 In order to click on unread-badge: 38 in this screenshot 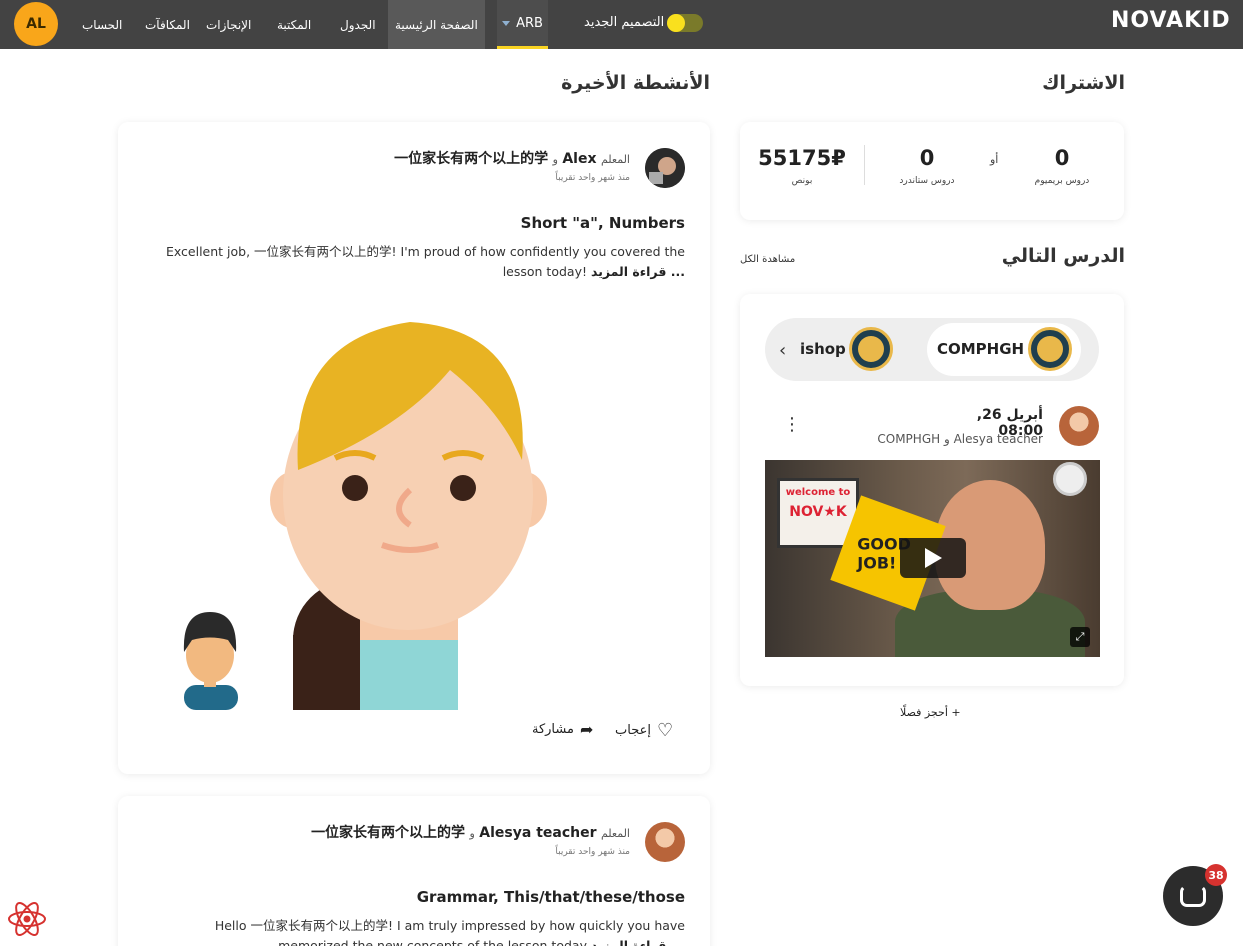, I will do `click(1216, 875)`.